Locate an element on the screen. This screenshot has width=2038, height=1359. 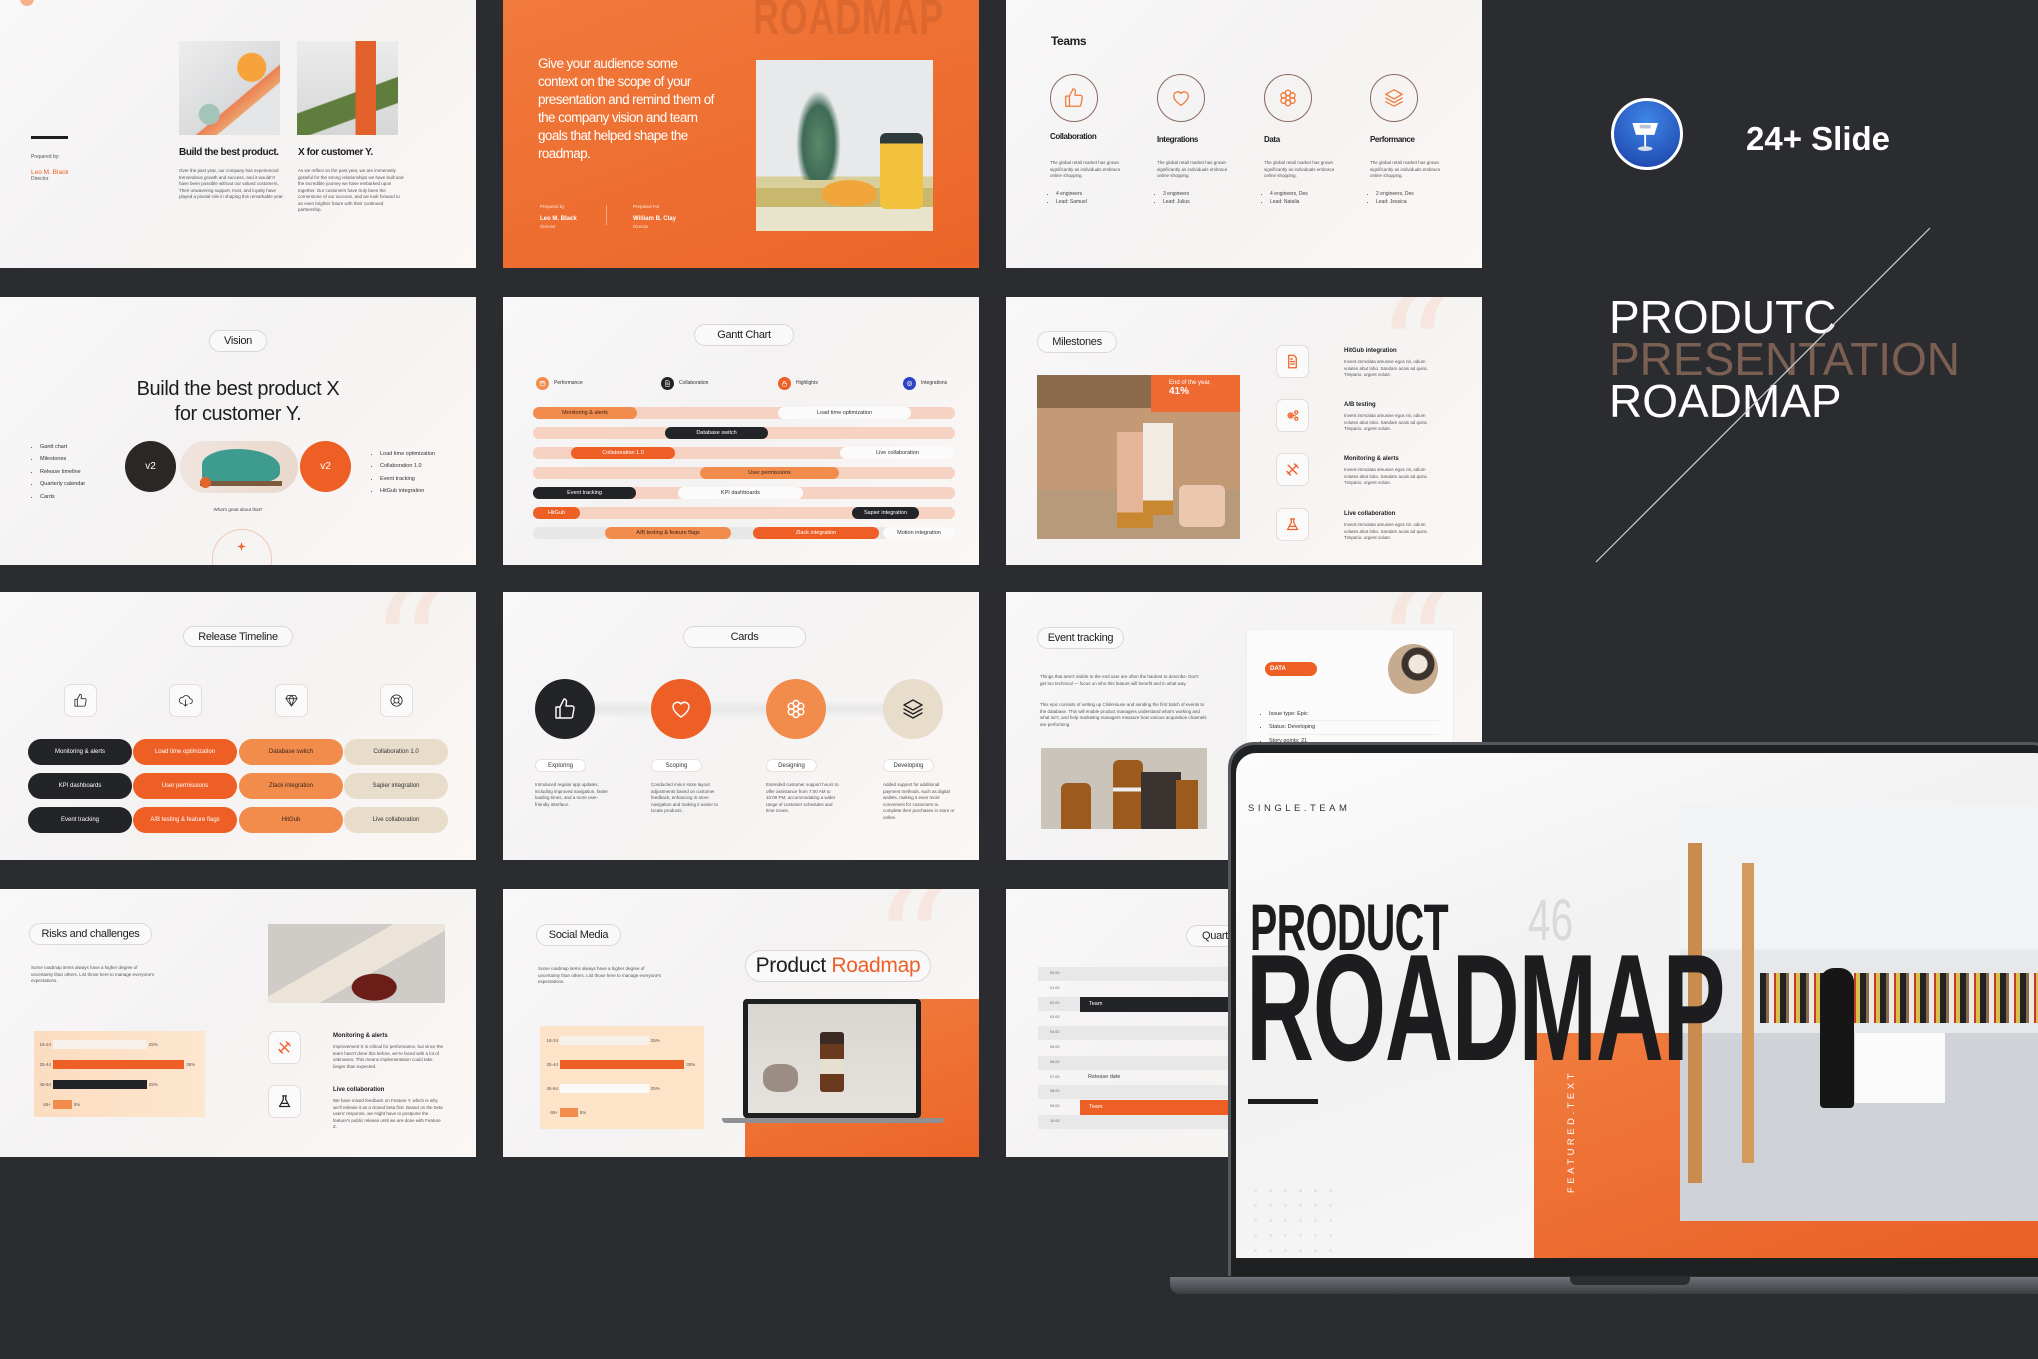
headline: Build the best product X for customer Y. is located at coordinates (238, 402).